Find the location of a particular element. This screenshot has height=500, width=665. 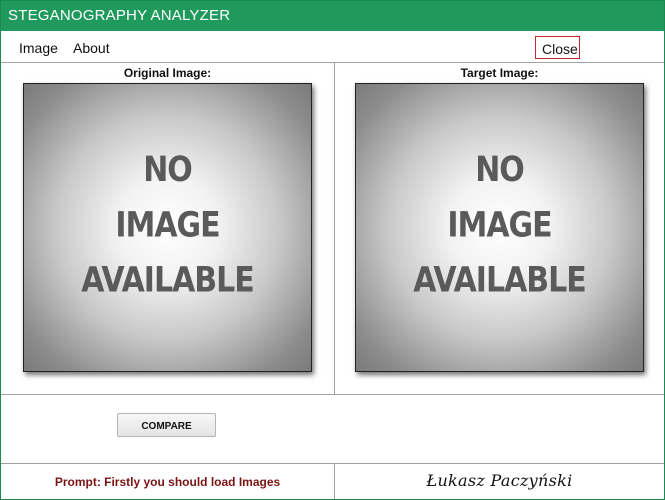

status-prompt: Prompt: Firstly you should load Images is located at coordinates (167, 482).